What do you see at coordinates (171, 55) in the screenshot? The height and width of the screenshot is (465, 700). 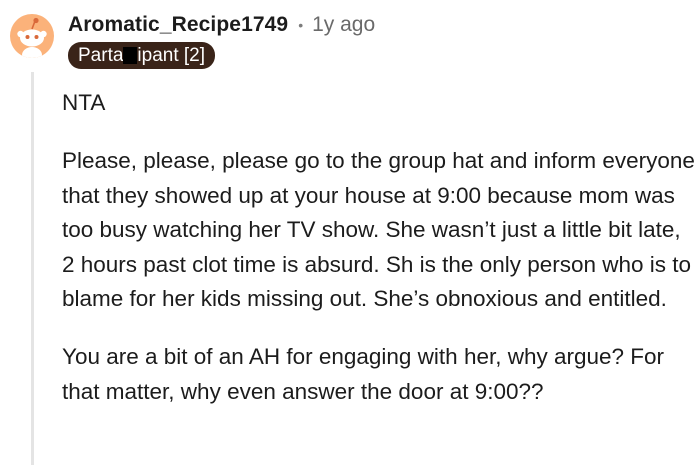 I see `flair-text-suffix: ipant [2]` at bounding box center [171, 55].